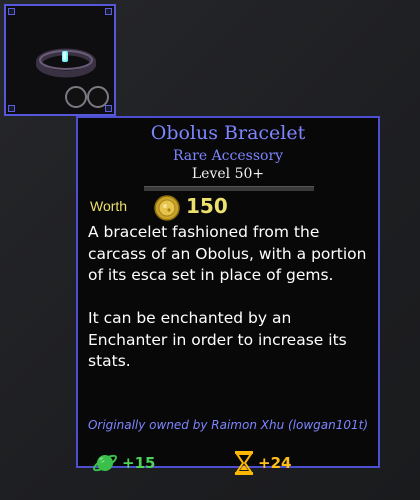 The height and width of the screenshot is (500, 420). I want to click on bracelet-icon, so click(66, 63).